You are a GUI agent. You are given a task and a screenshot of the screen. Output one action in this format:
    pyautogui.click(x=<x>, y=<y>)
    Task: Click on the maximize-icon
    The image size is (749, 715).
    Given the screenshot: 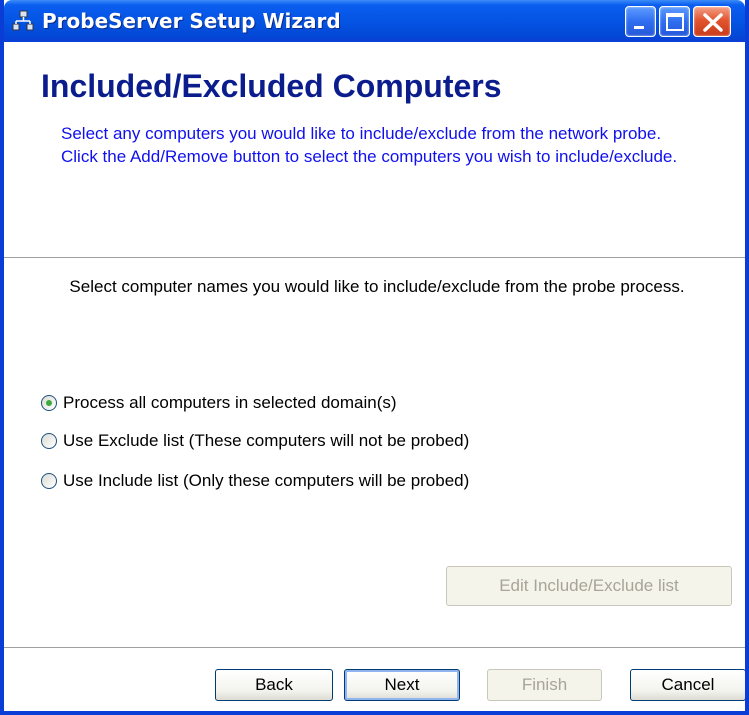 What is the action you would take?
    pyautogui.click(x=675, y=22)
    